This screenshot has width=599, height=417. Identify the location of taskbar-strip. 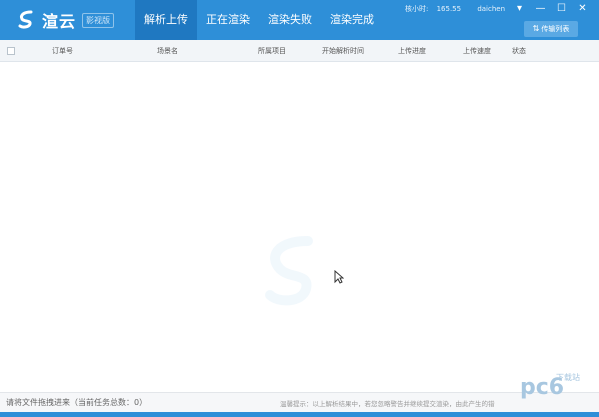
(299, 414).